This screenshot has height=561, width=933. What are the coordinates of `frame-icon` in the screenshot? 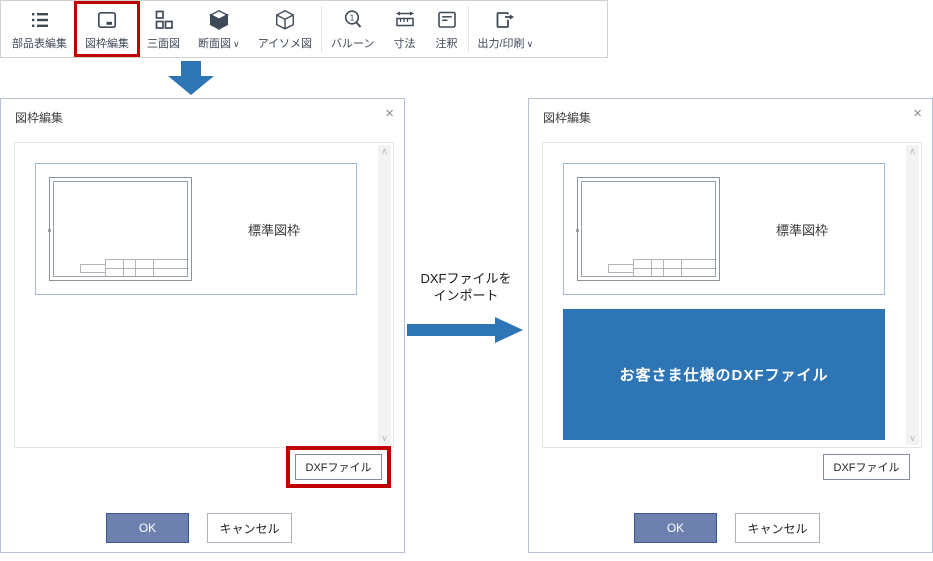 It's located at (107, 21).